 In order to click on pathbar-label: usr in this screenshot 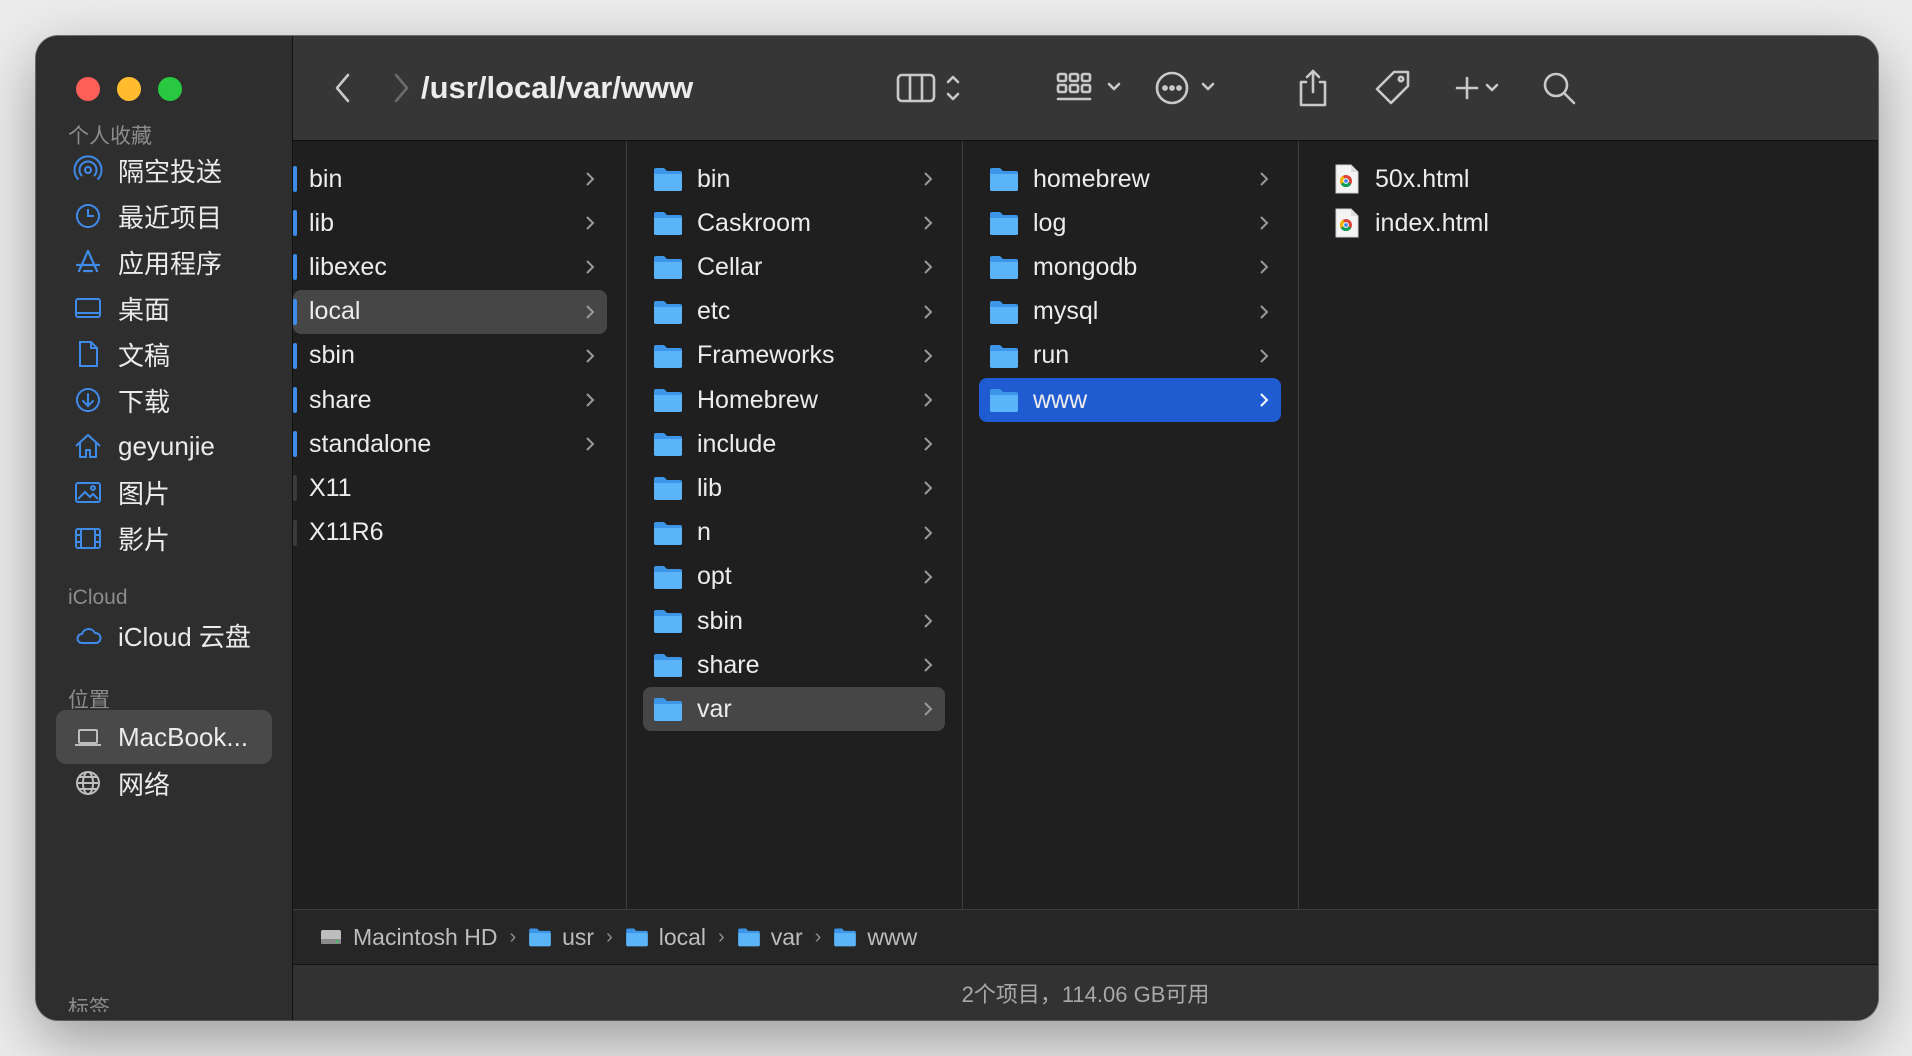, I will do `click(578, 936)`.